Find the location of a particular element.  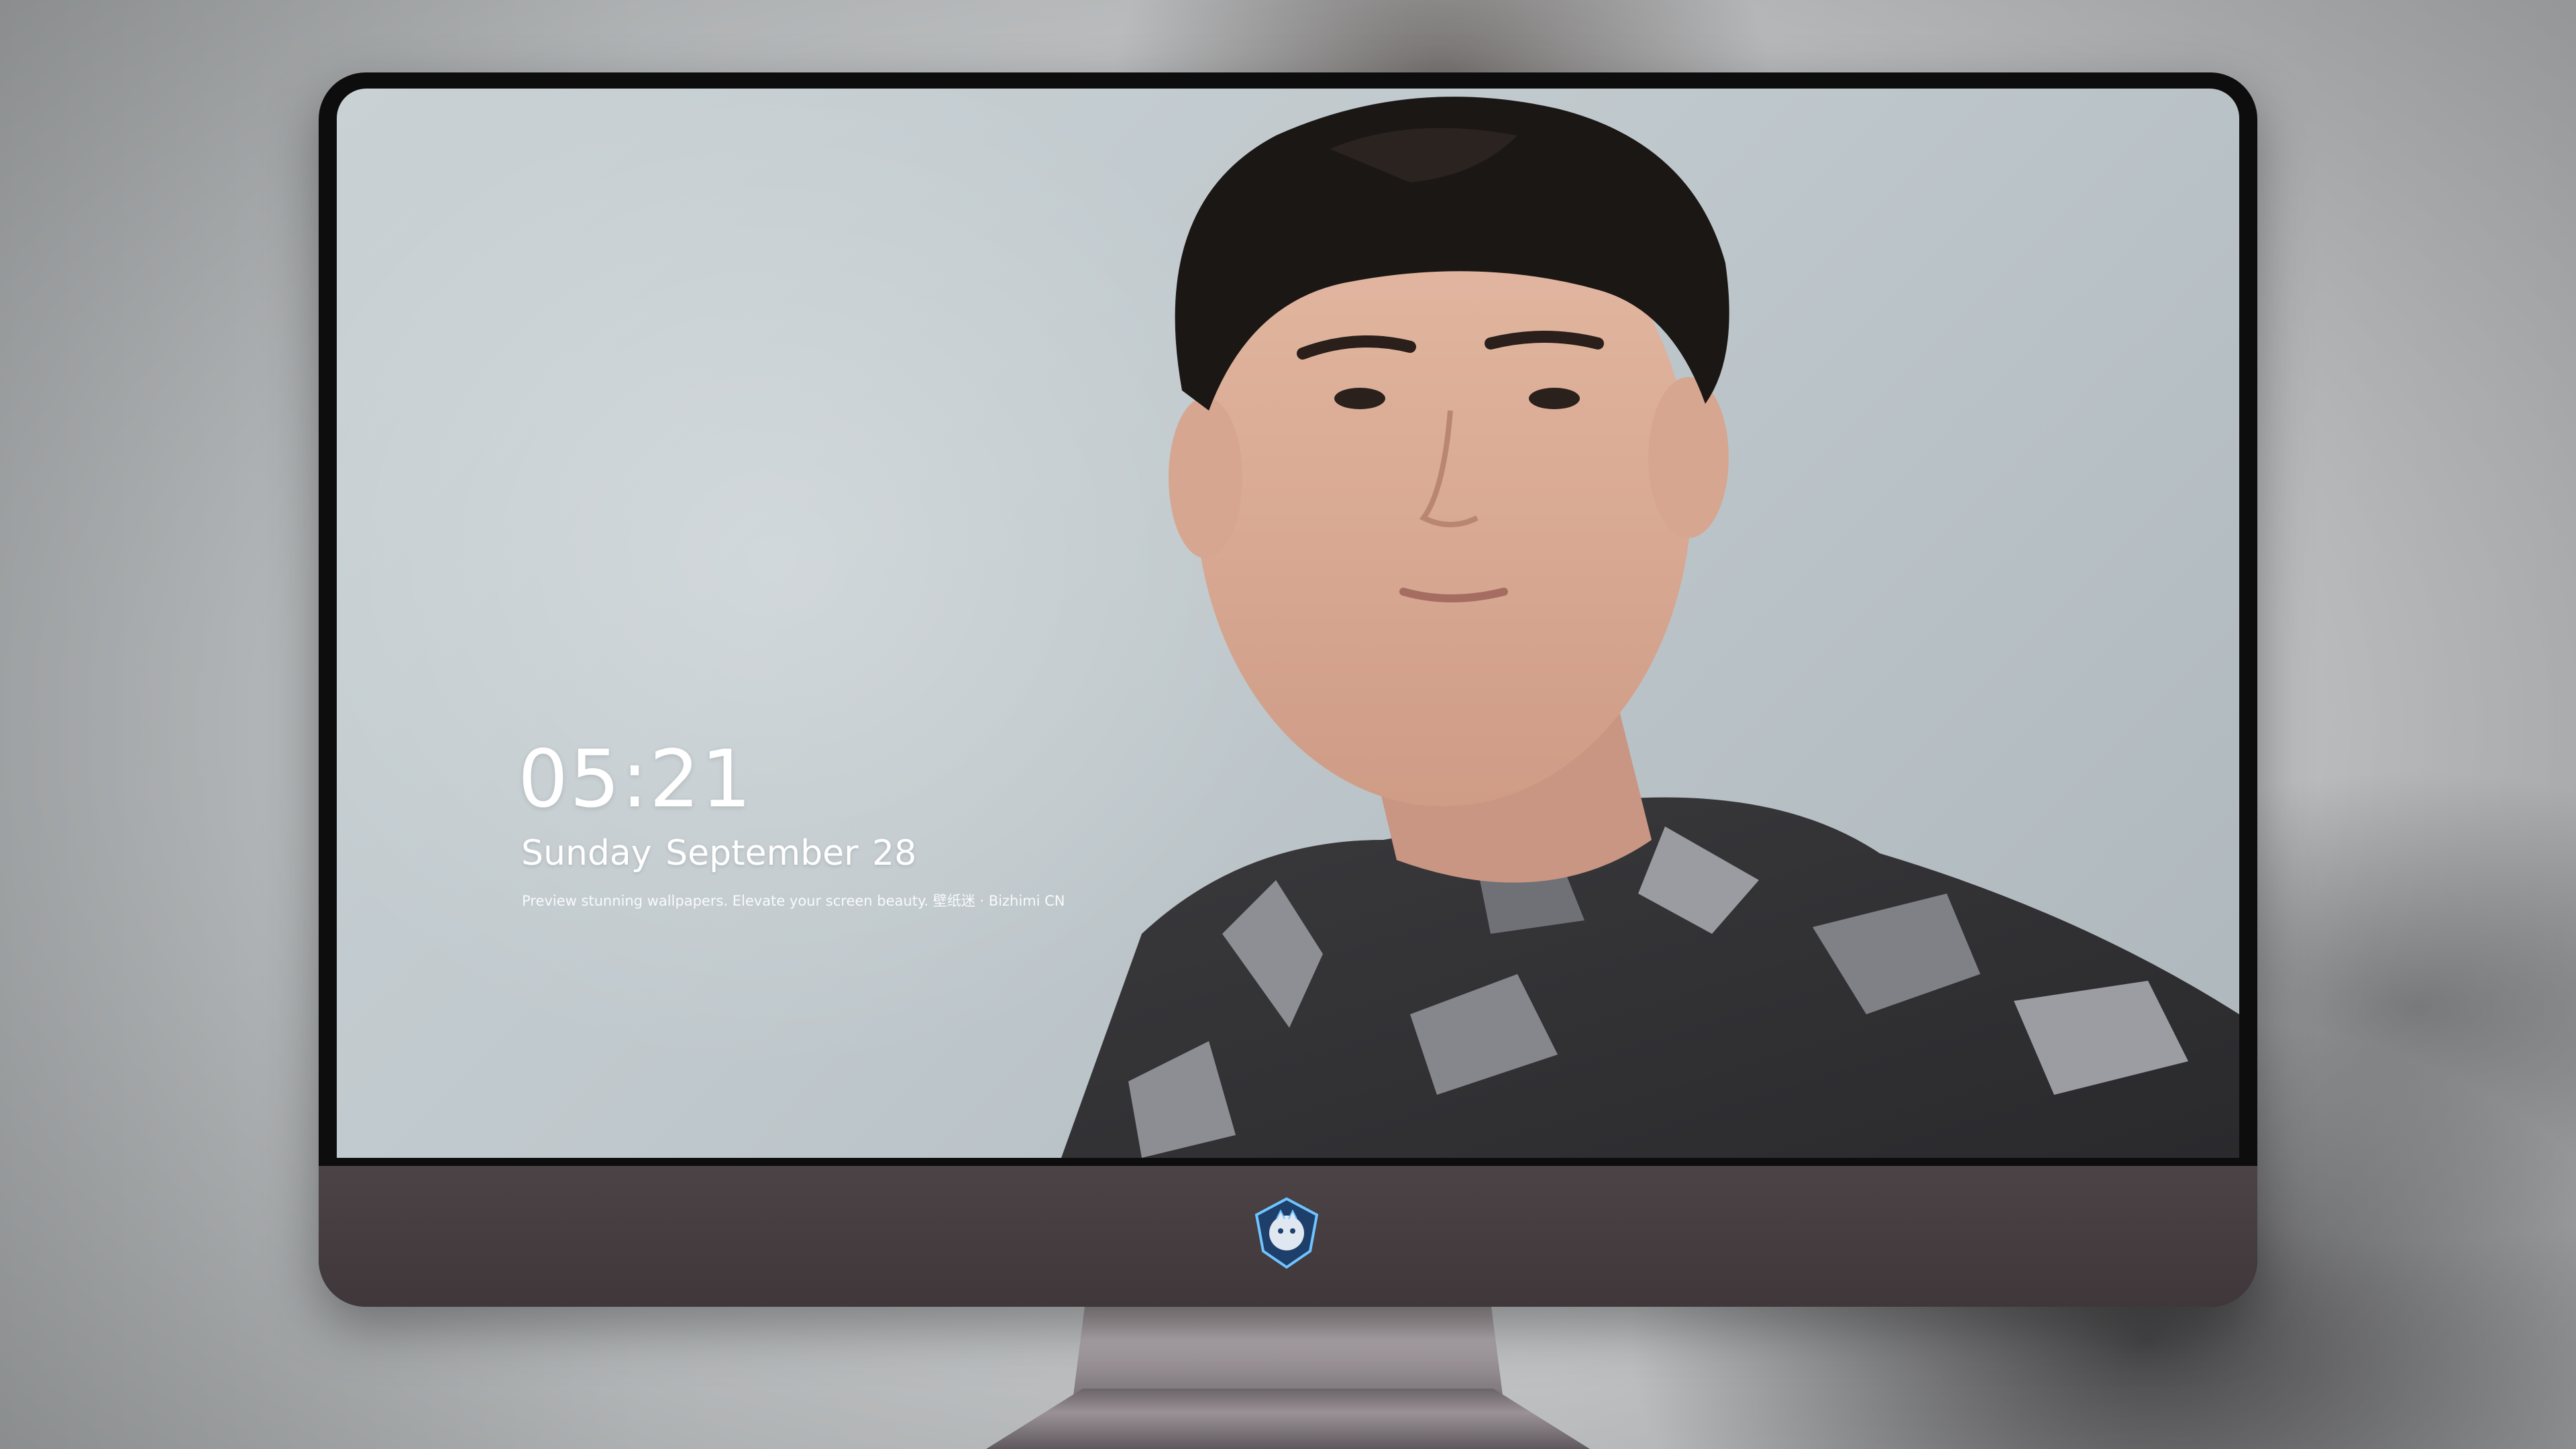

shield-mascot-icon is located at coordinates (1286, 1233).